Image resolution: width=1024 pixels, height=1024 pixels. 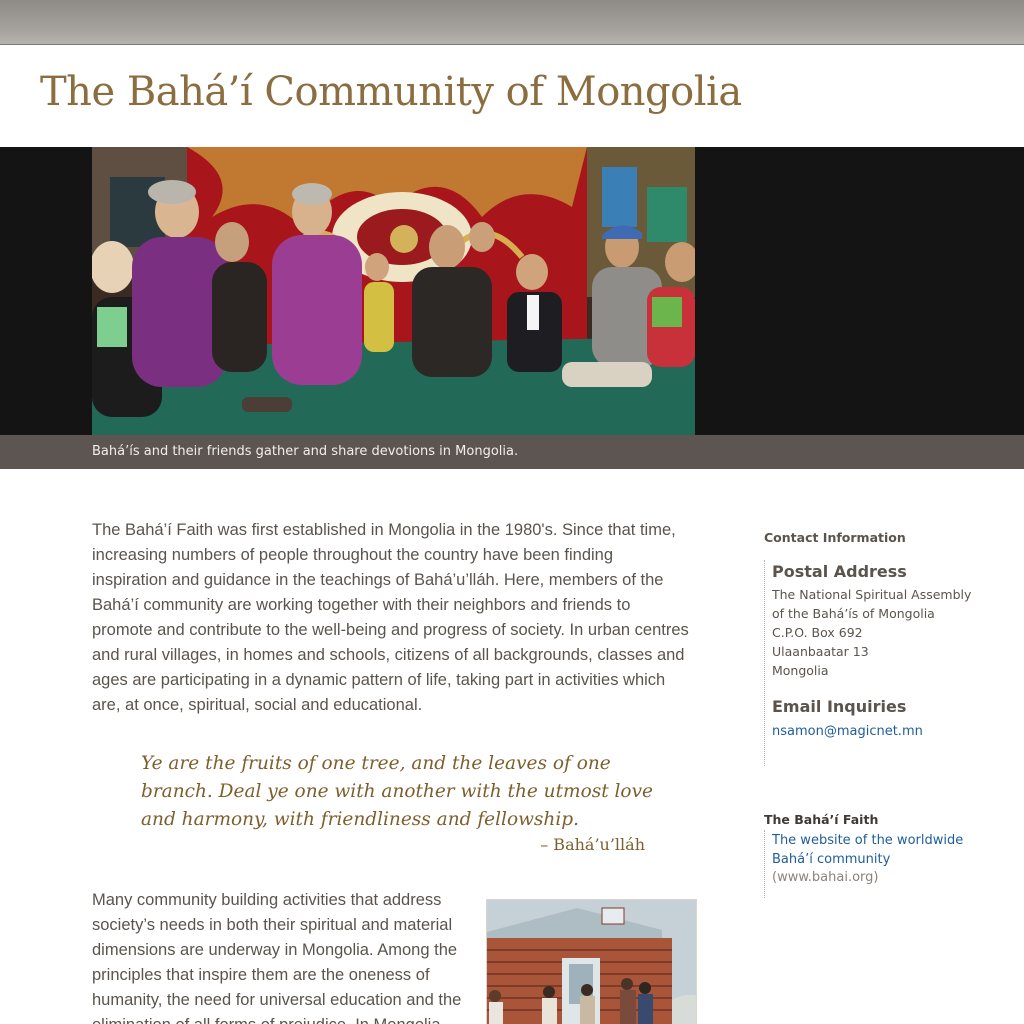 I want to click on address-line: Mongolia, so click(x=800, y=670).